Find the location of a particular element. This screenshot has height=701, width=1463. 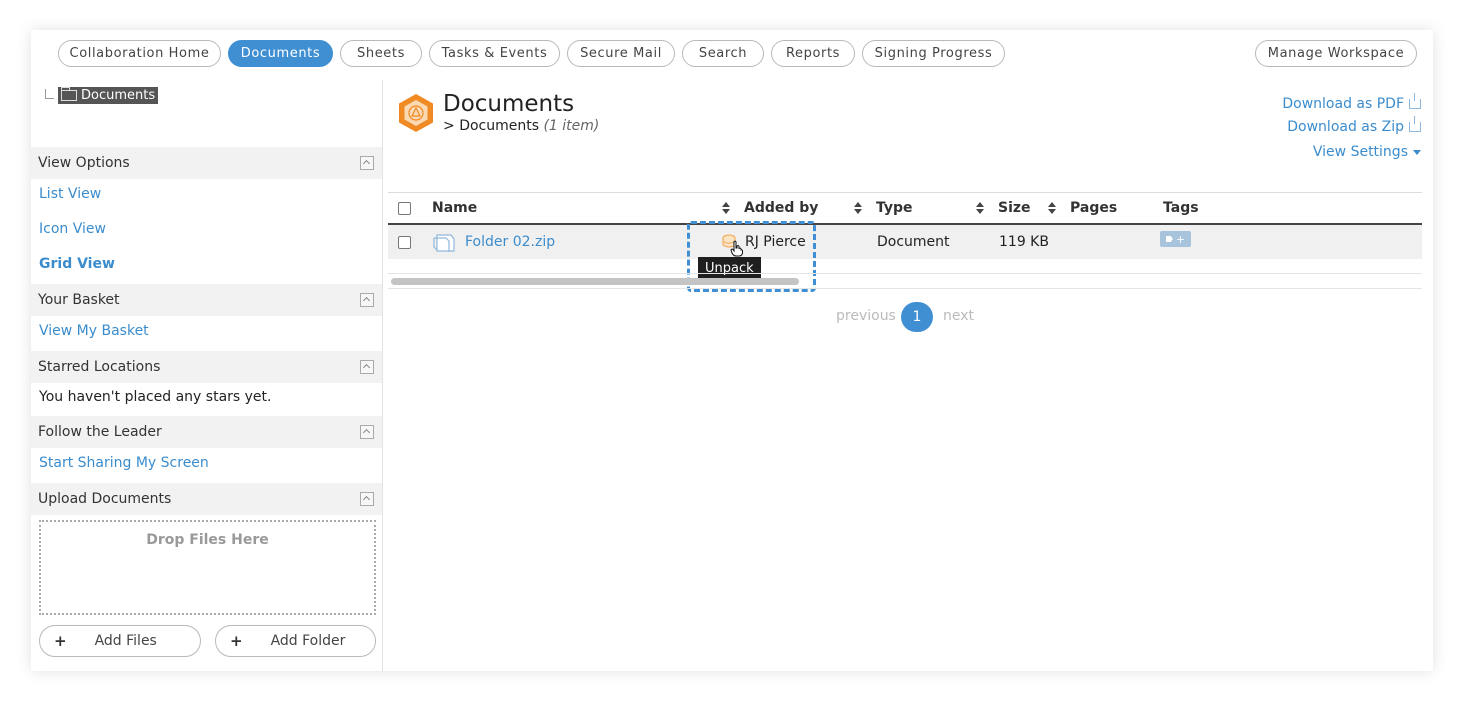

column-name: Name is located at coordinates (454, 208).